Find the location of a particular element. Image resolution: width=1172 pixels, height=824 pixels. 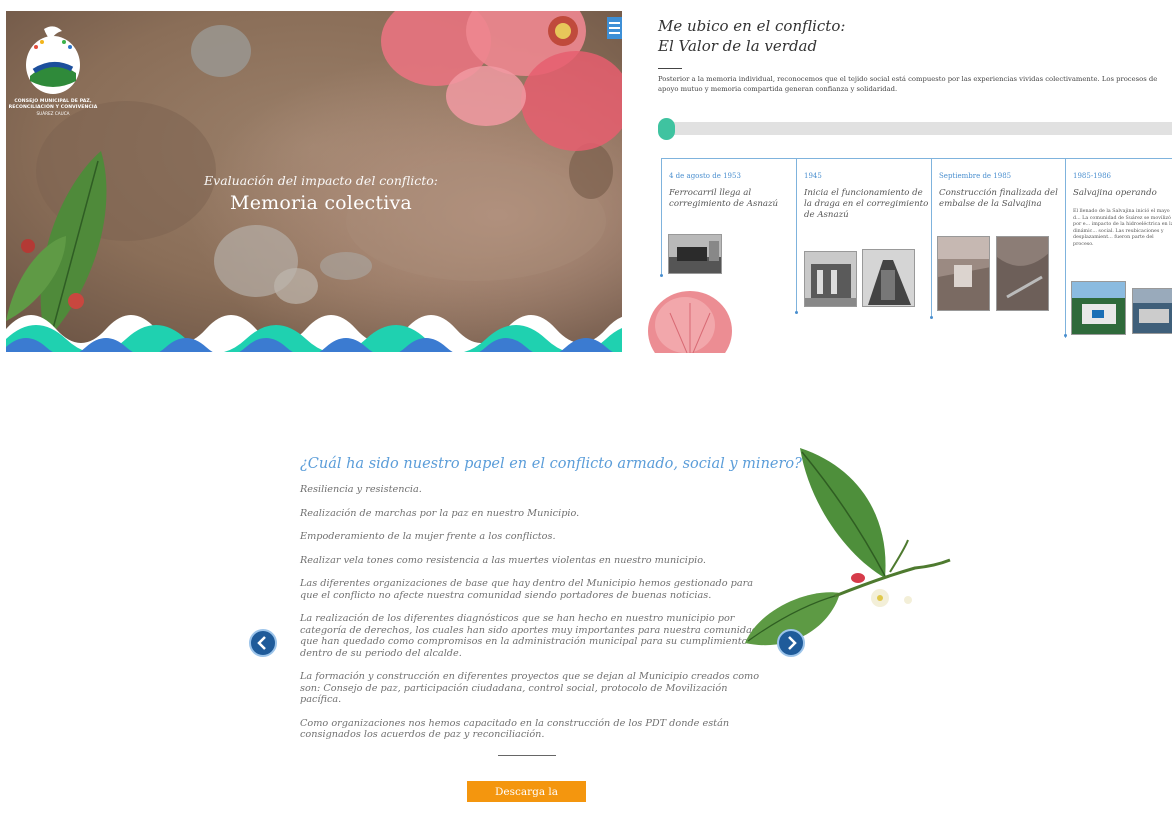

event-date: 1985-1986 is located at coordinates (1092, 176).